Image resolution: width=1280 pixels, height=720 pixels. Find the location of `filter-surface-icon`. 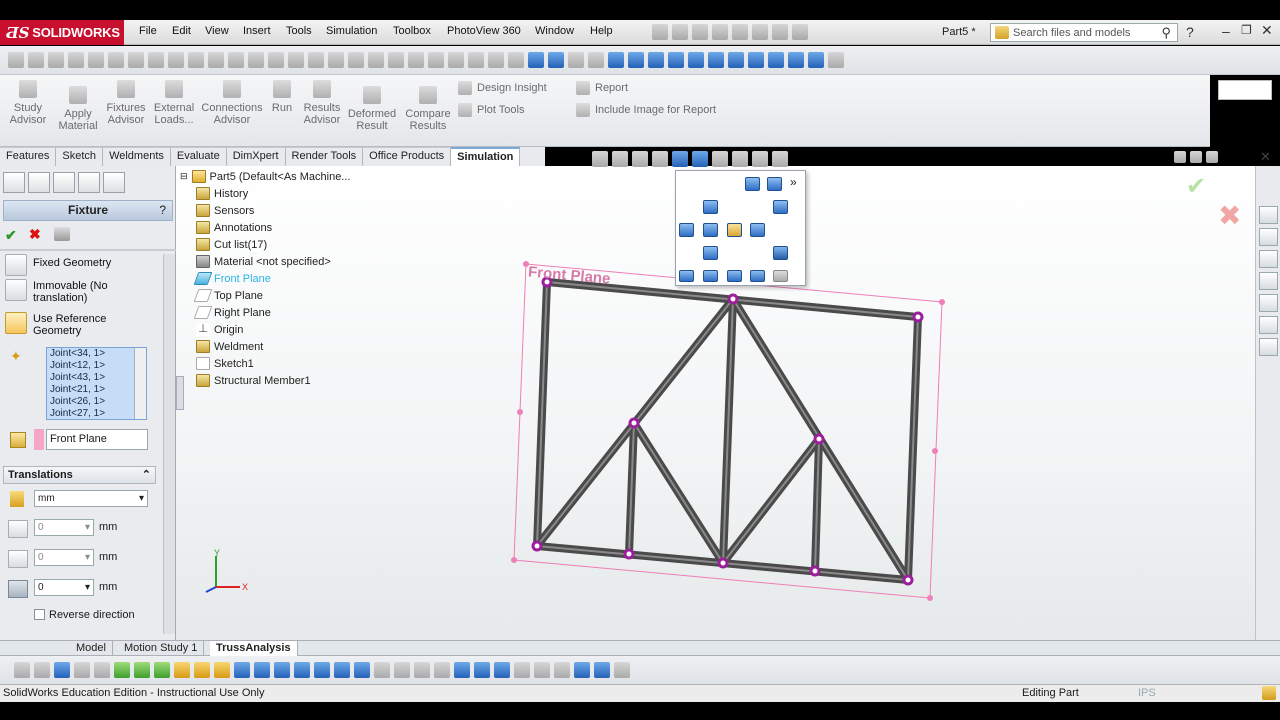

filter-surface-icon is located at coordinates (382, 670).